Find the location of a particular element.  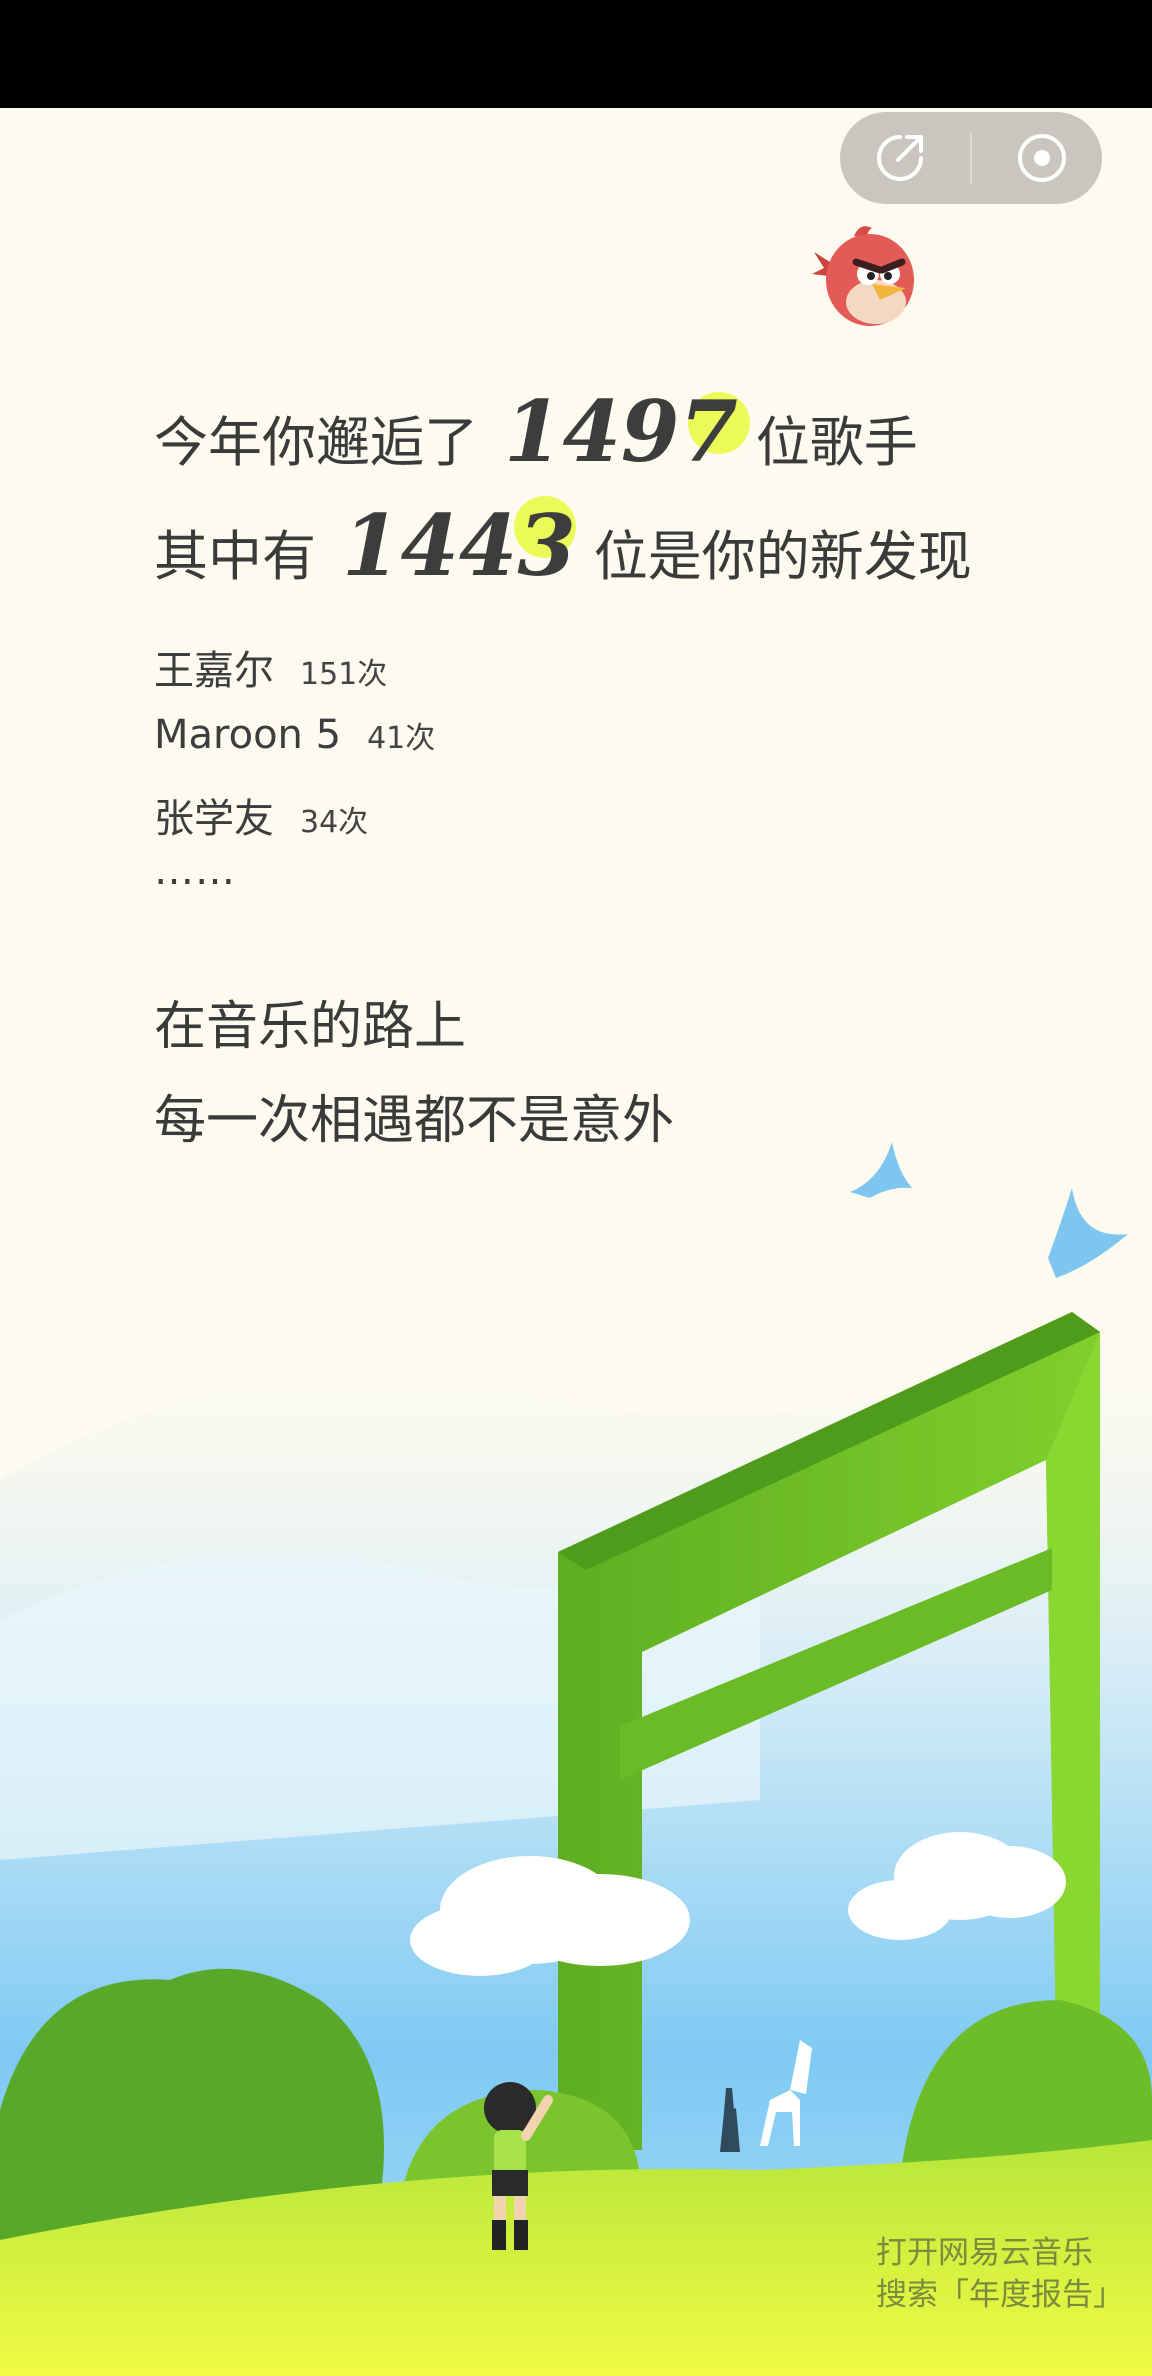

close-button is located at coordinates (1042, 158).